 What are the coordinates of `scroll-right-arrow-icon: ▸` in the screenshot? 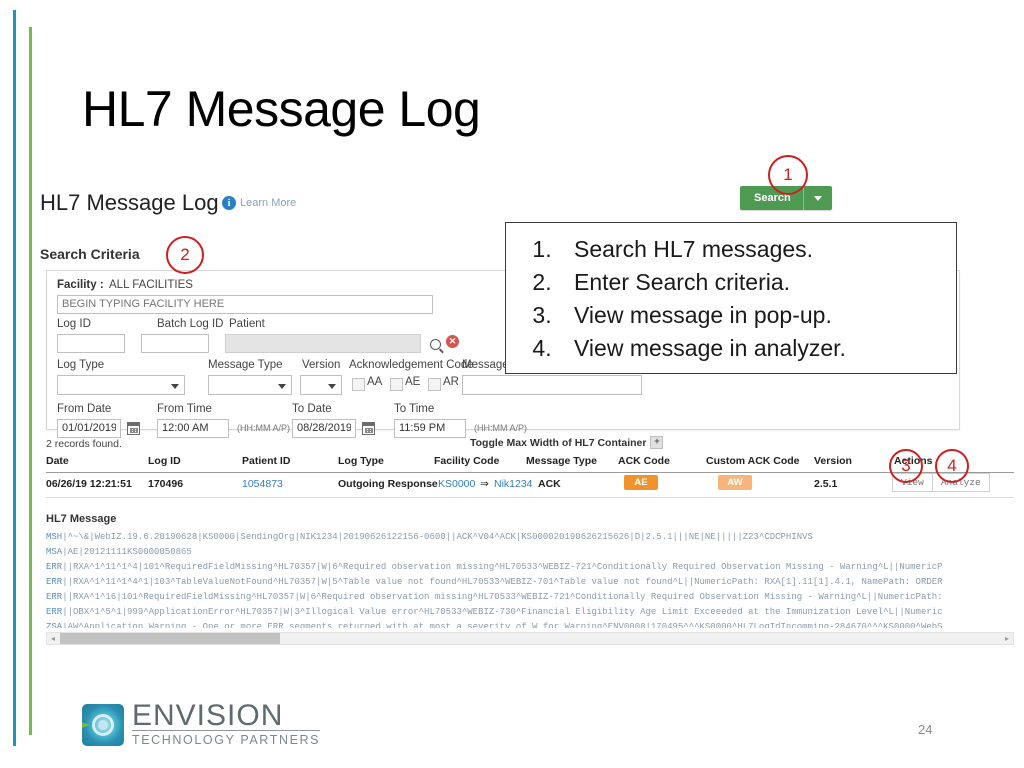 It's located at (1007, 638).